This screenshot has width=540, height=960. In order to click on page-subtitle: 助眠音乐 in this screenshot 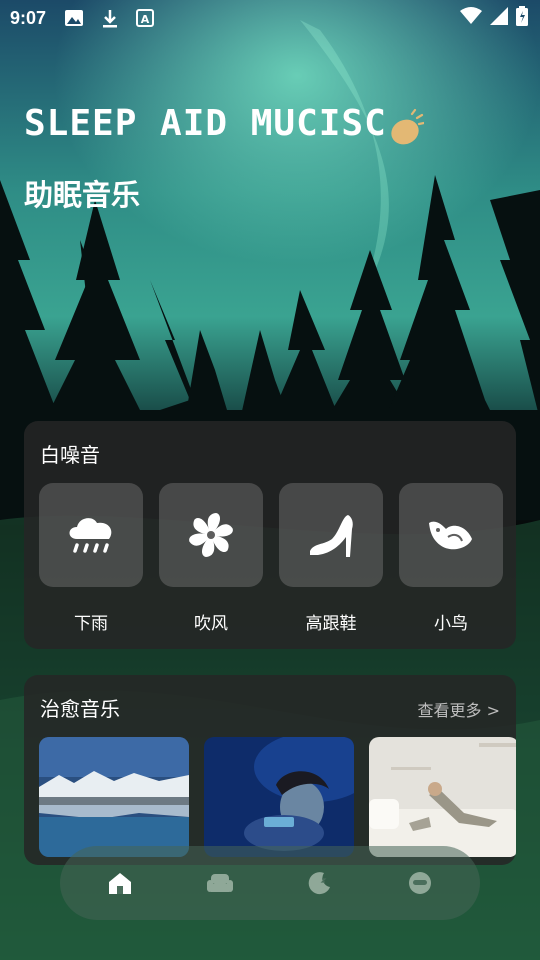, I will do `click(82, 195)`.